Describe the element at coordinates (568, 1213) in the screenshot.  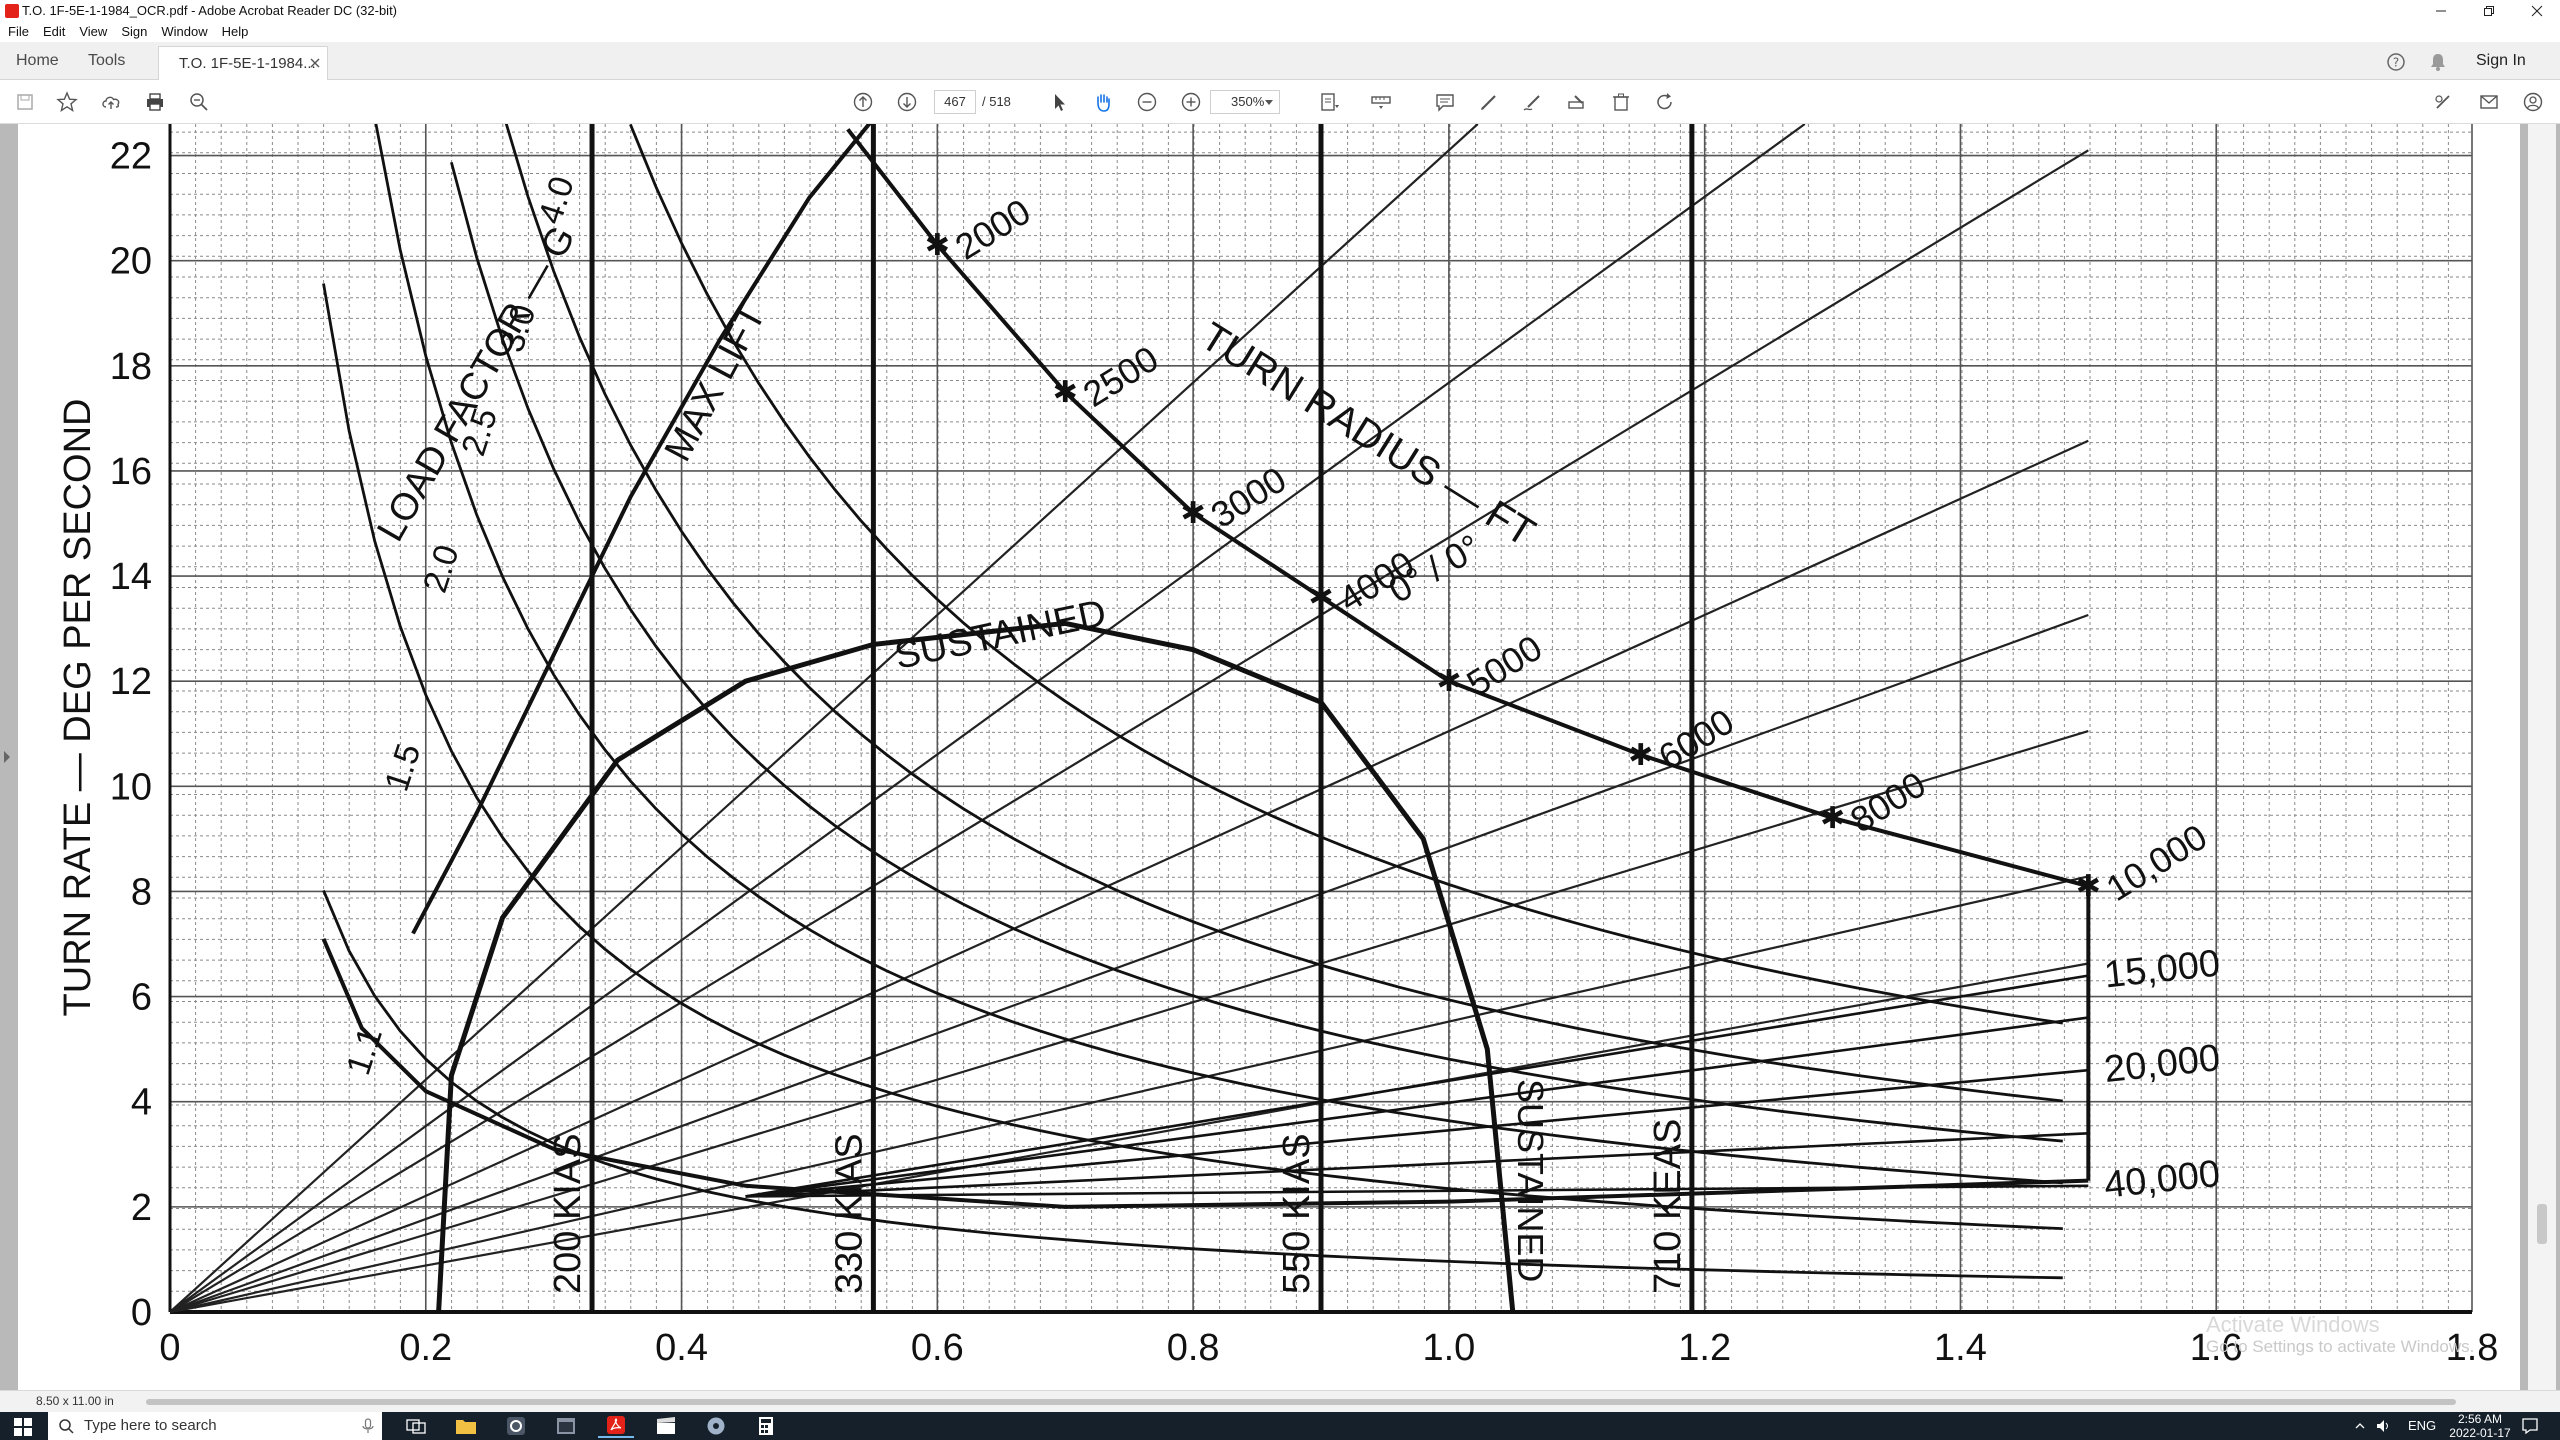
I see `speed-line-label: 200 KIAS` at that location.